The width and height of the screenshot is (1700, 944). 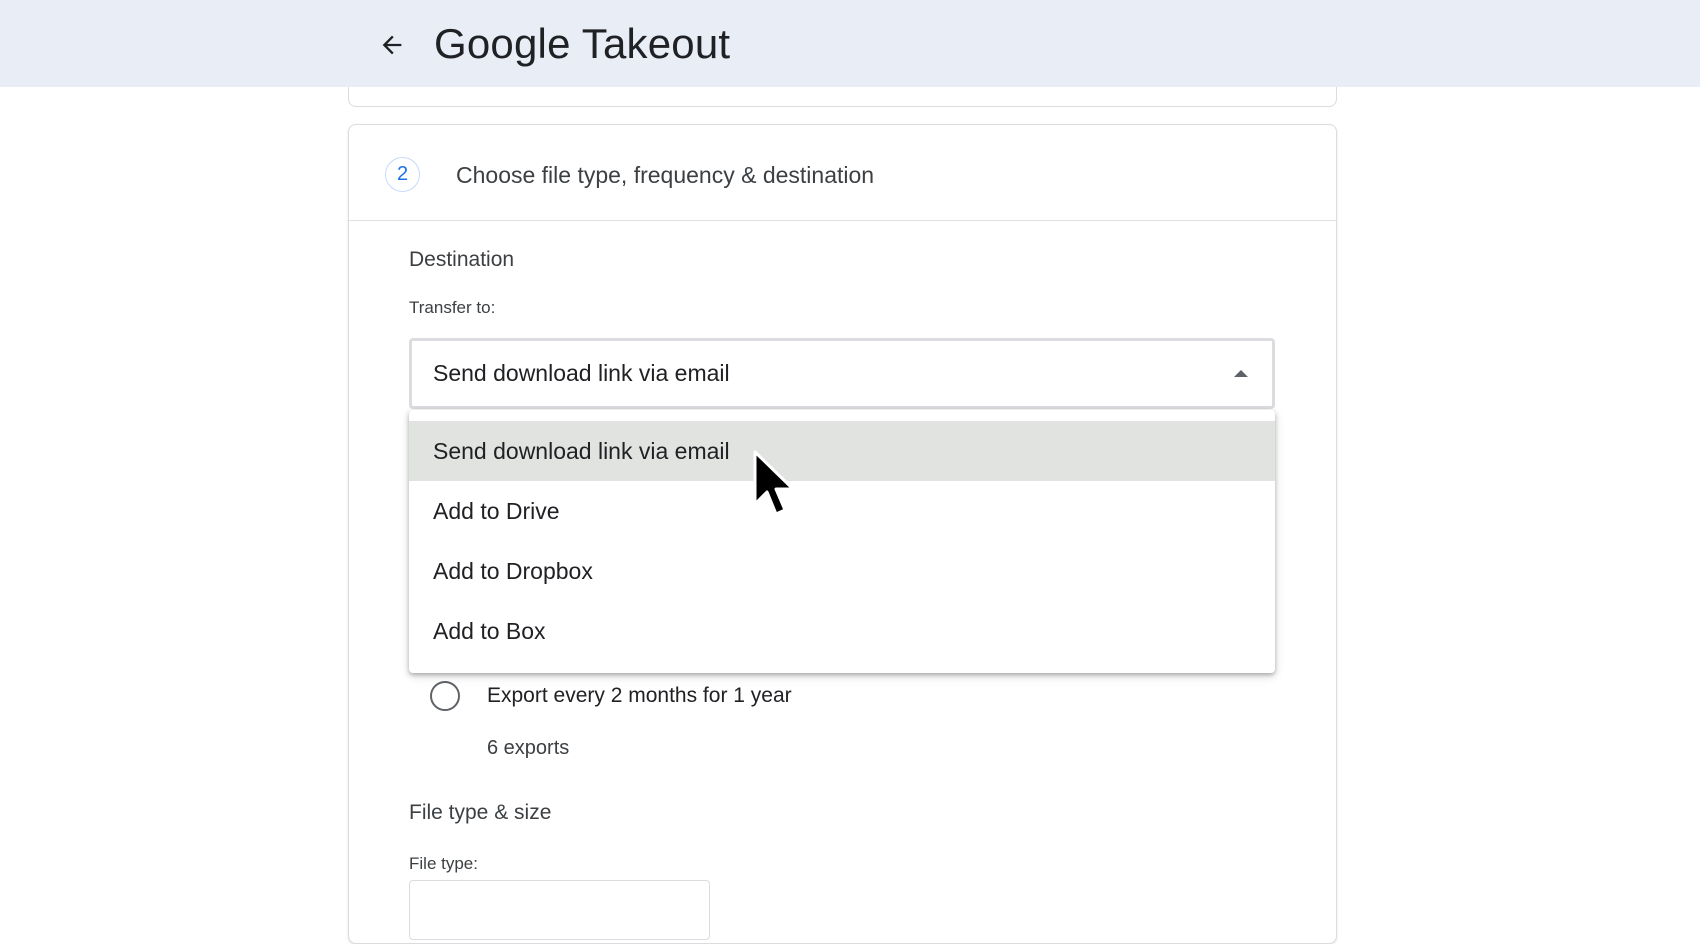 I want to click on frequency-option-label: Export every 2 months for 1 year, so click(x=639, y=695).